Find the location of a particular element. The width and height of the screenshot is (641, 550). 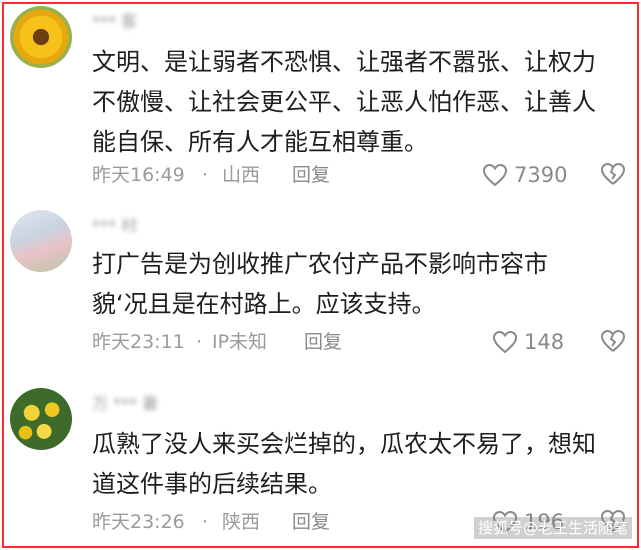

comment-line: 文明、是让弱者不恐惧、让强者不嚣张、让权力 is located at coordinates (344, 62).